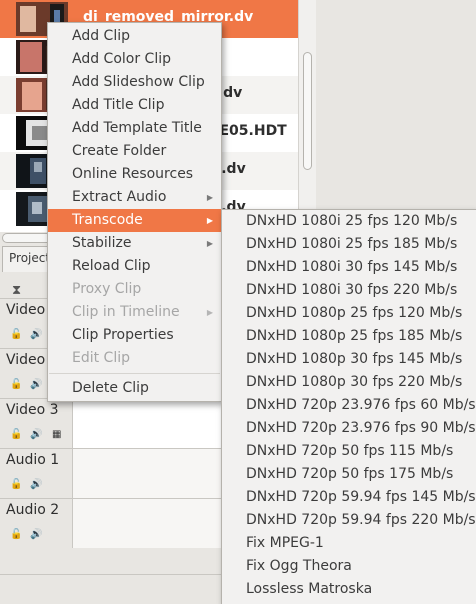 The width and height of the screenshot is (476, 604). I want to click on menu-item-label: Fix Ogg Theora, so click(299, 566).